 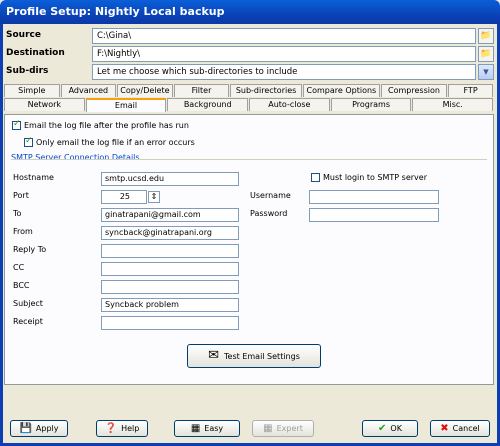 I want to click on source-label: Source, so click(x=23, y=35).